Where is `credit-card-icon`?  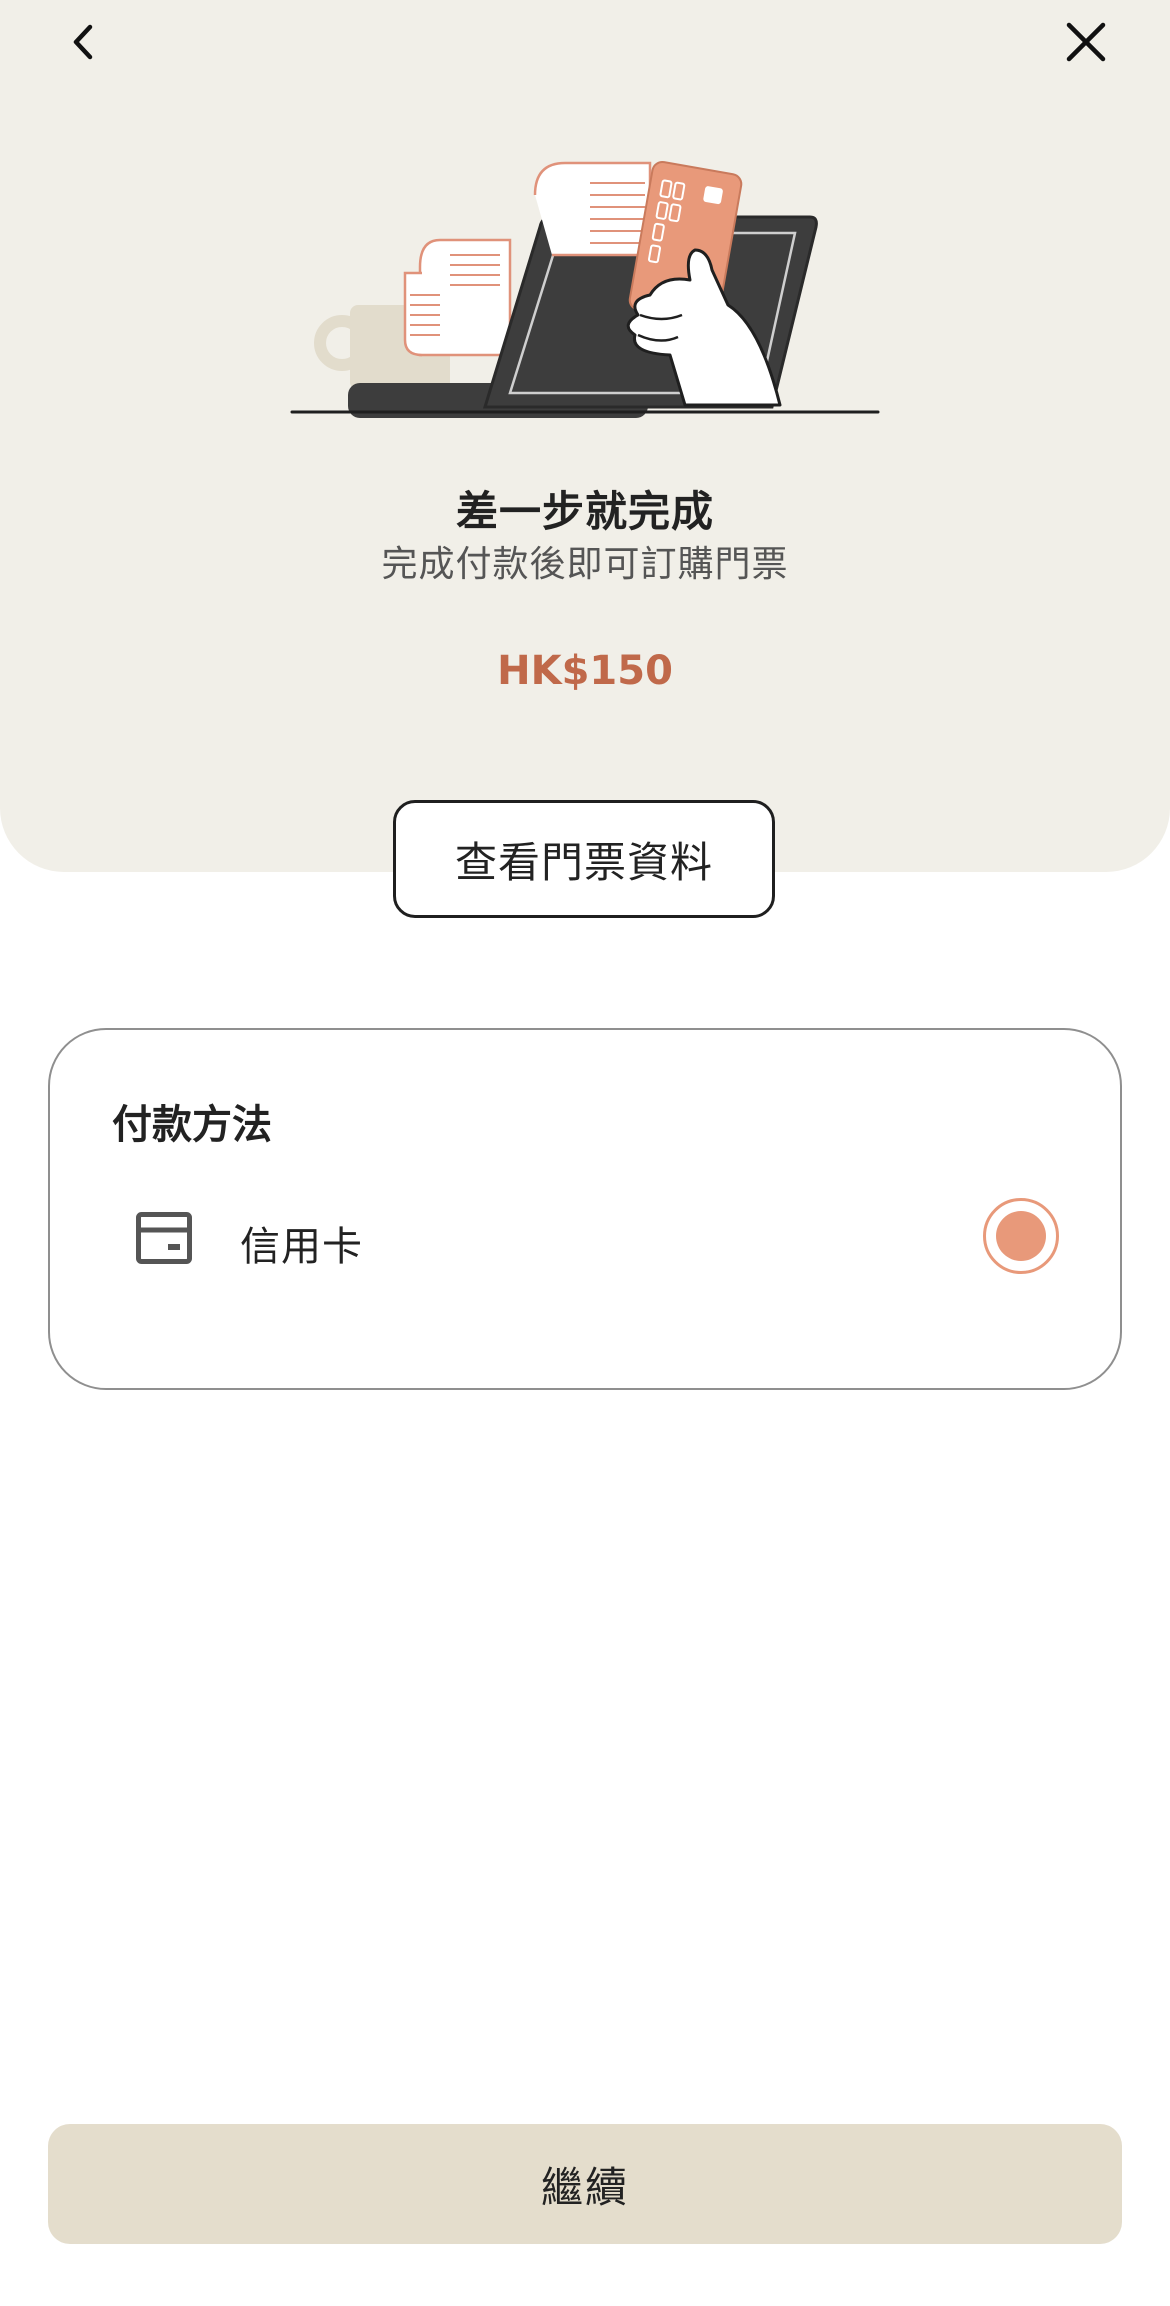 credit-card-icon is located at coordinates (164, 1238).